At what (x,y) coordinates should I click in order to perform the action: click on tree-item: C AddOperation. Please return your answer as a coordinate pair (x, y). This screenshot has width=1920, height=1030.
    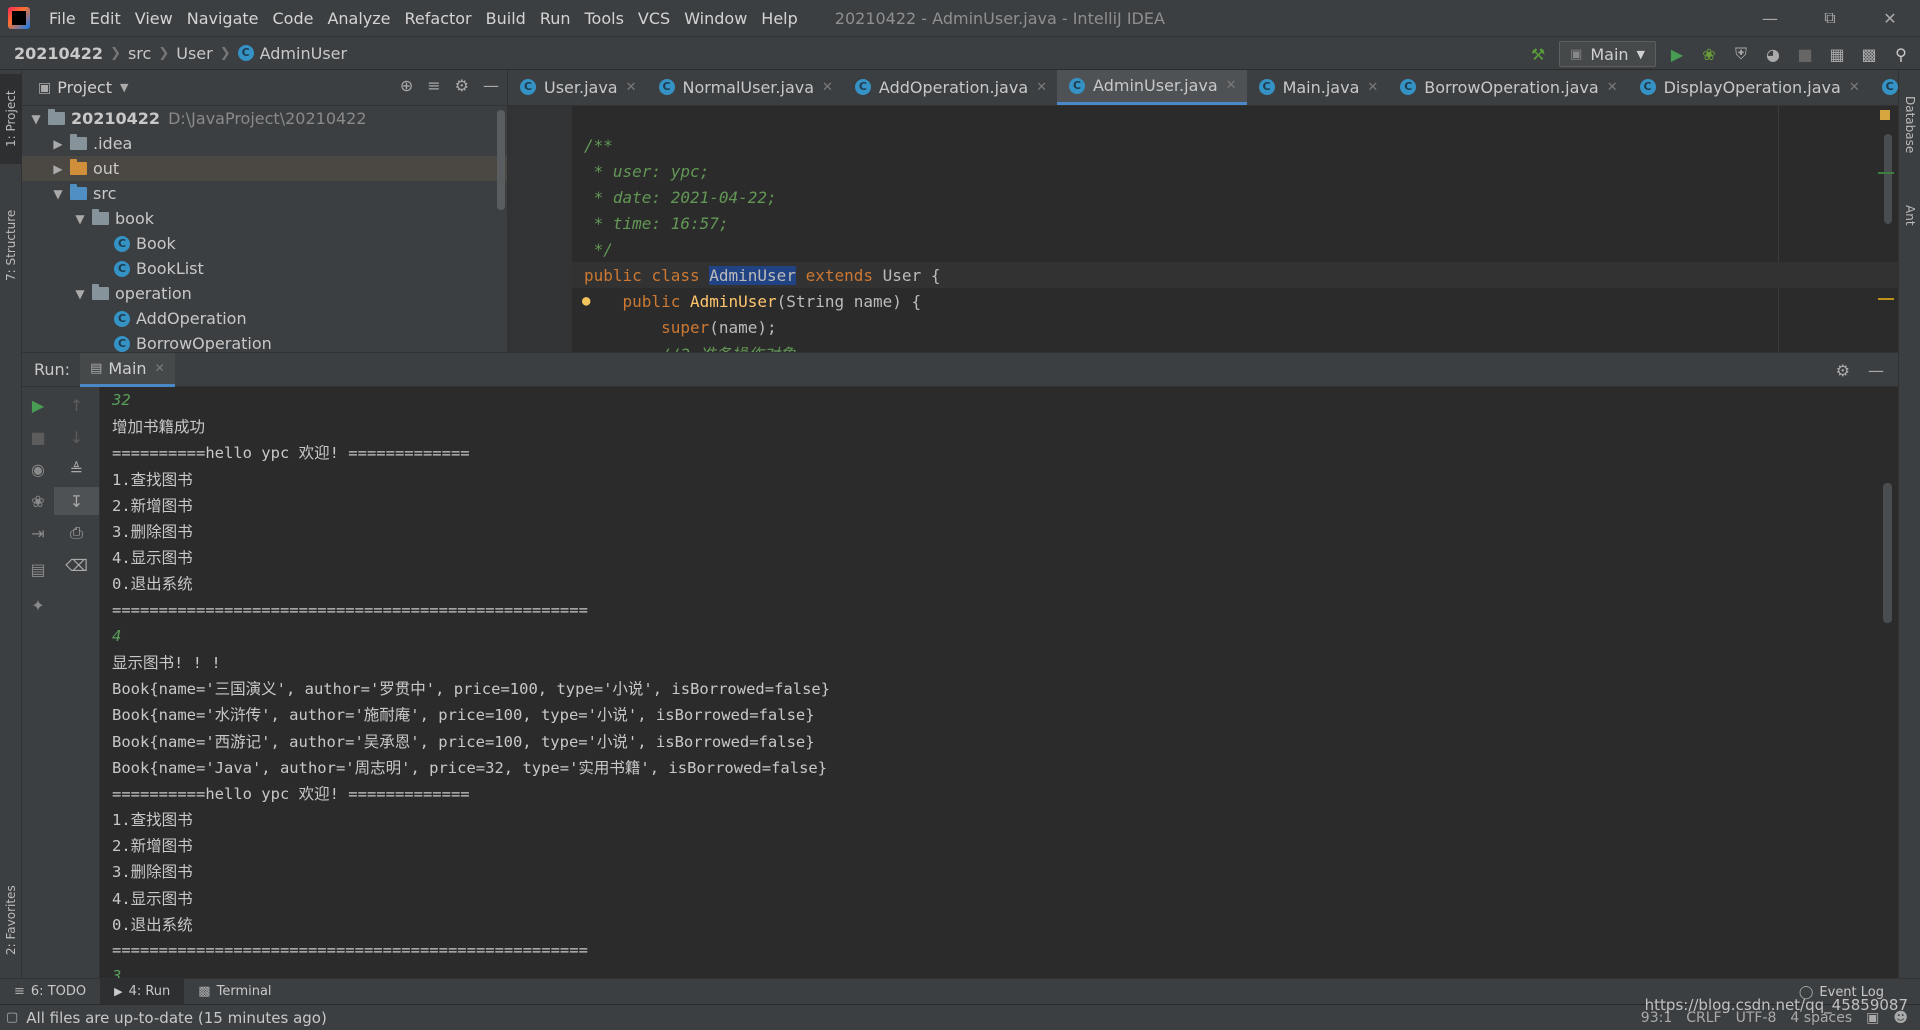
    Looking at the image, I should click on (264, 318).